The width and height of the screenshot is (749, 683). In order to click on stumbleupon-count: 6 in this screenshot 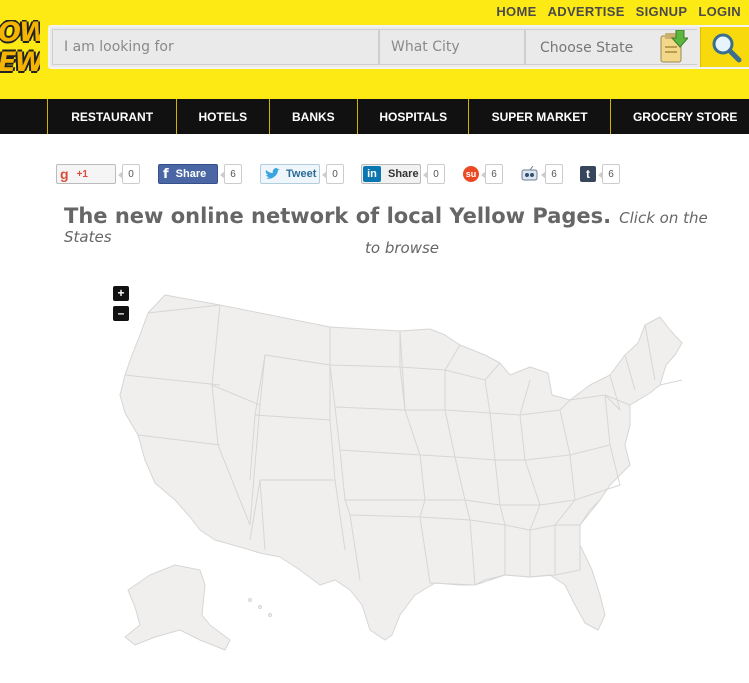, I will do `click(492, 174)`.